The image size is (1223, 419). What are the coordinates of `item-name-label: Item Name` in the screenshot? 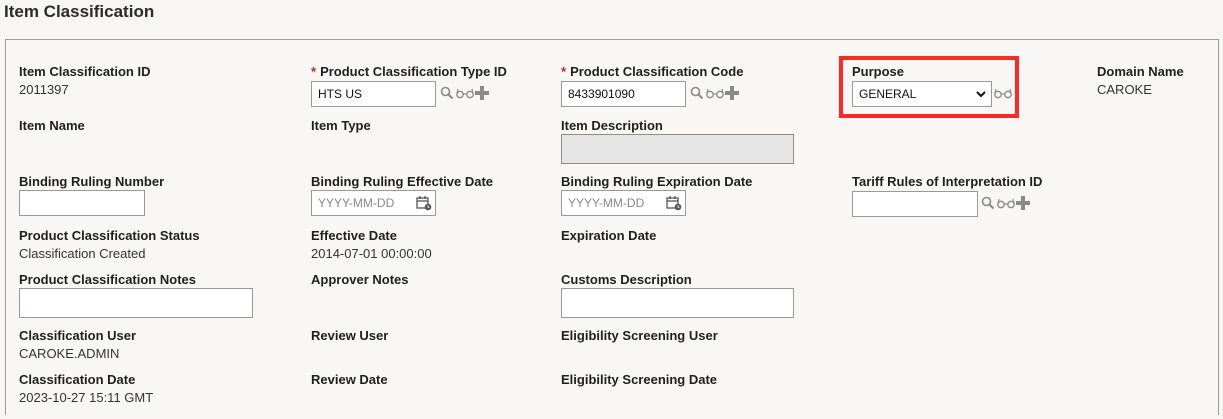 It's located at (52, 125).